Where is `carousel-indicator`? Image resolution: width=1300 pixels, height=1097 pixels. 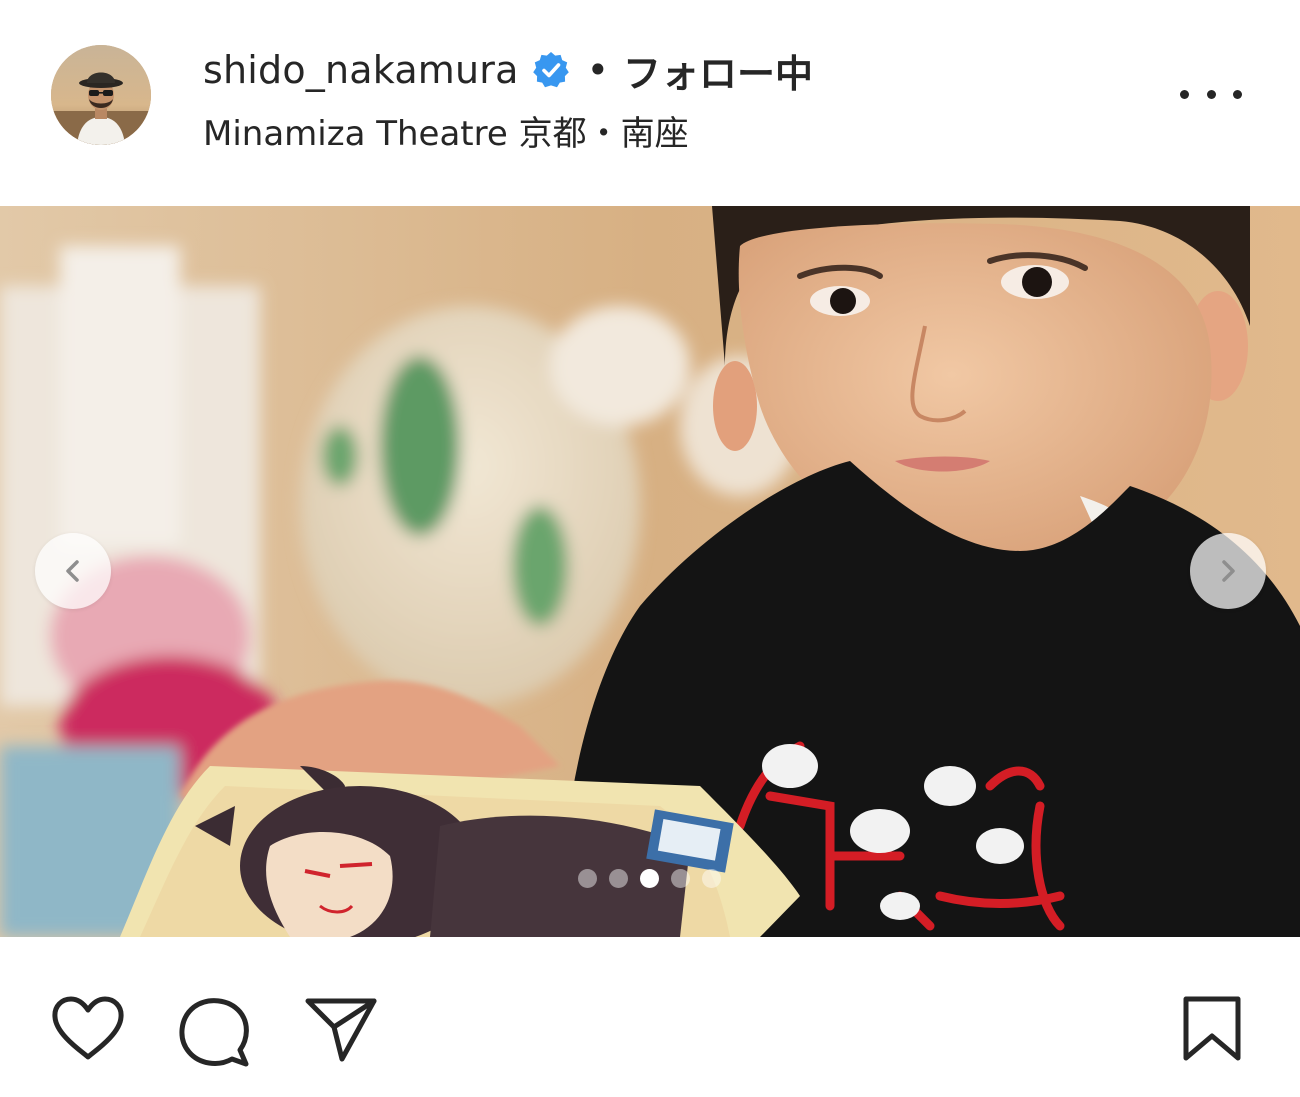
carousel-indicator is located at coordinates (649, 878).